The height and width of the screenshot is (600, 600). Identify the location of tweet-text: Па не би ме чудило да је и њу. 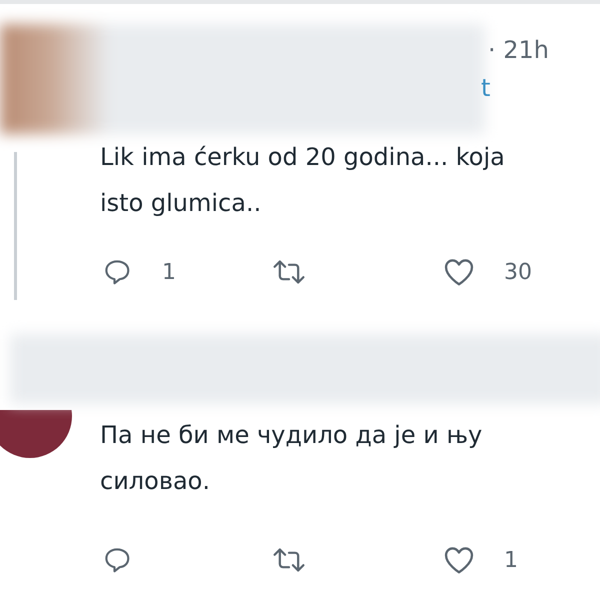
(291, 435).